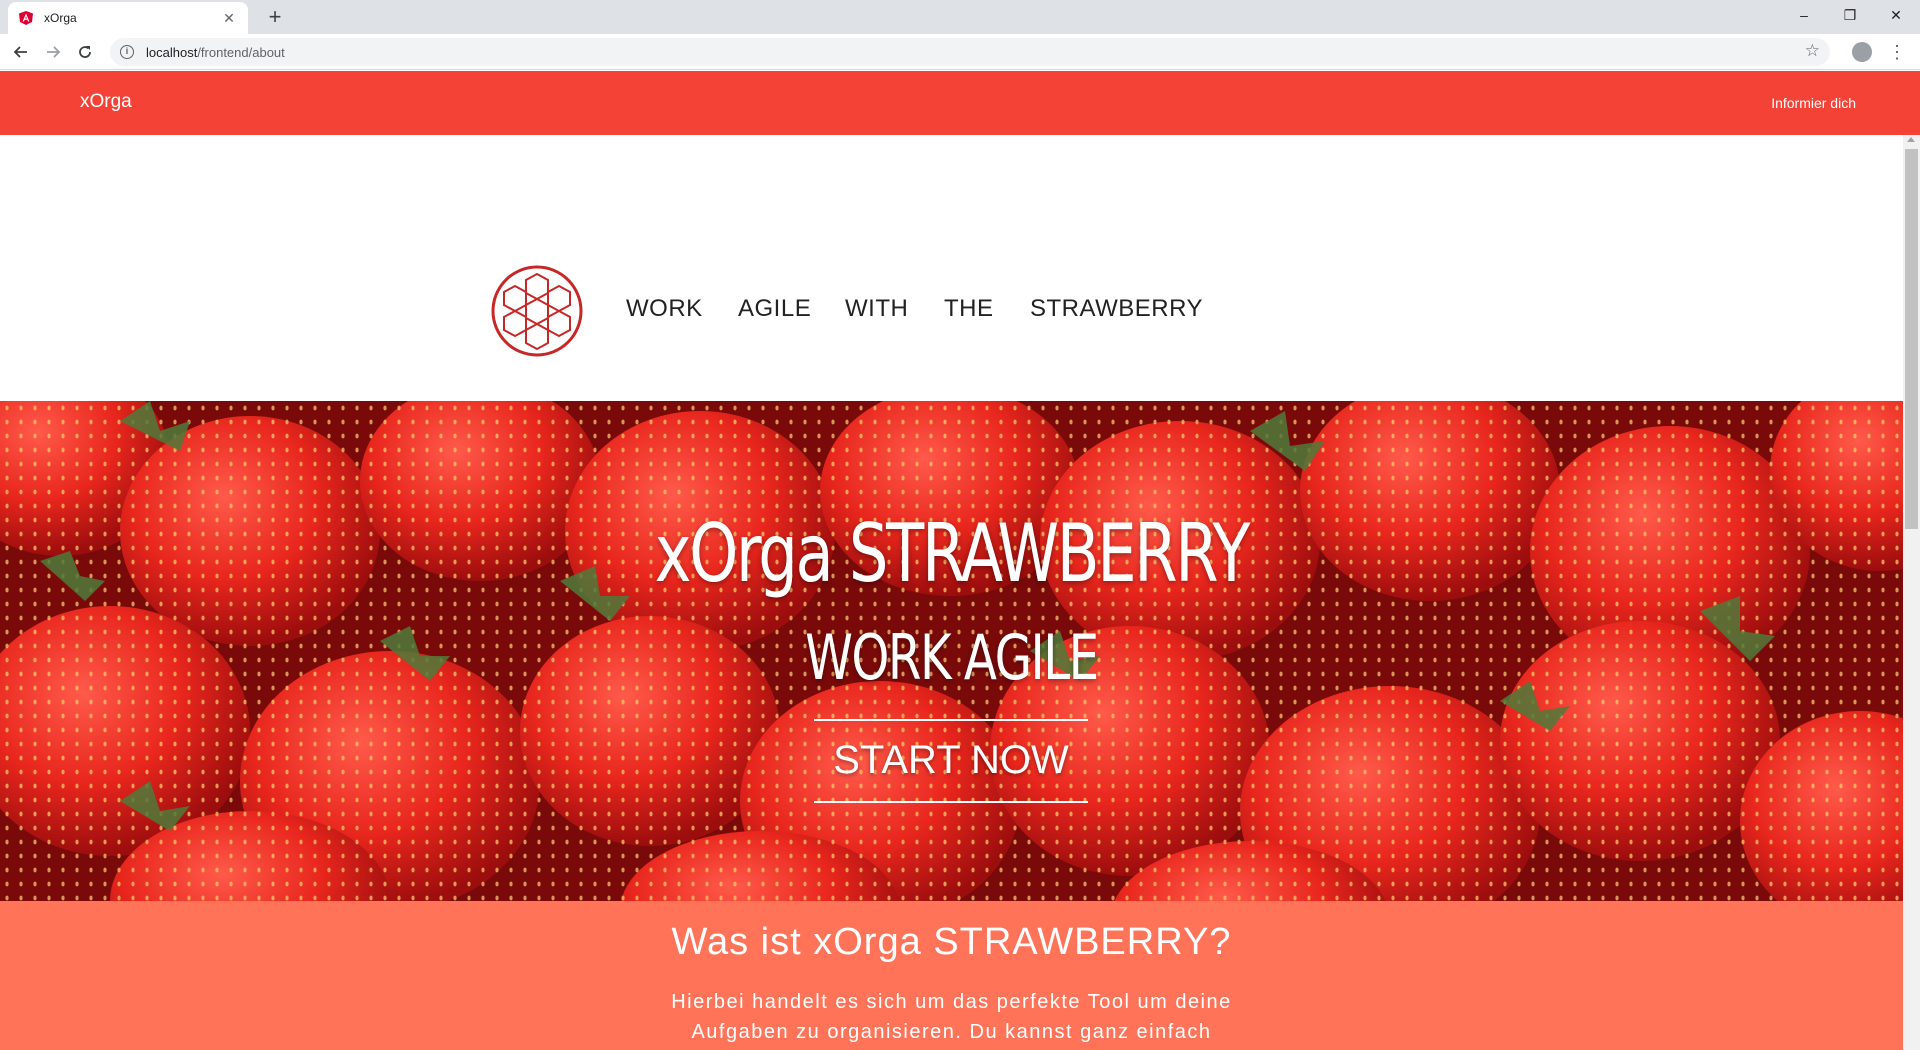 The image size is (1920, 1050). What do you see at coordinates (951, 761) in the screenshot?
I see `start-now-button: START NOW` at bounding box center [951, 761].